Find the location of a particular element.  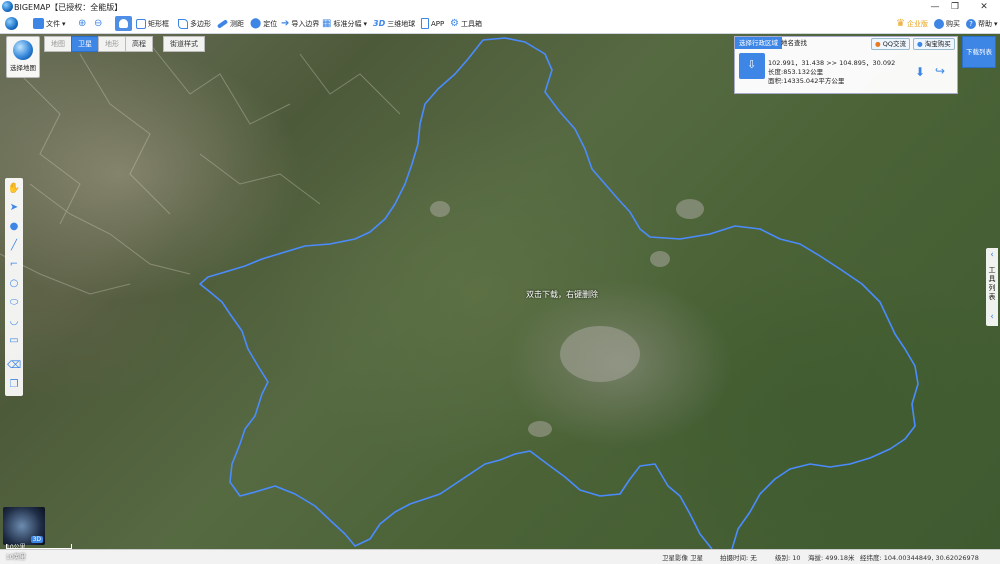

gear-icon: ⚙ is located at coordinates (454, 23).